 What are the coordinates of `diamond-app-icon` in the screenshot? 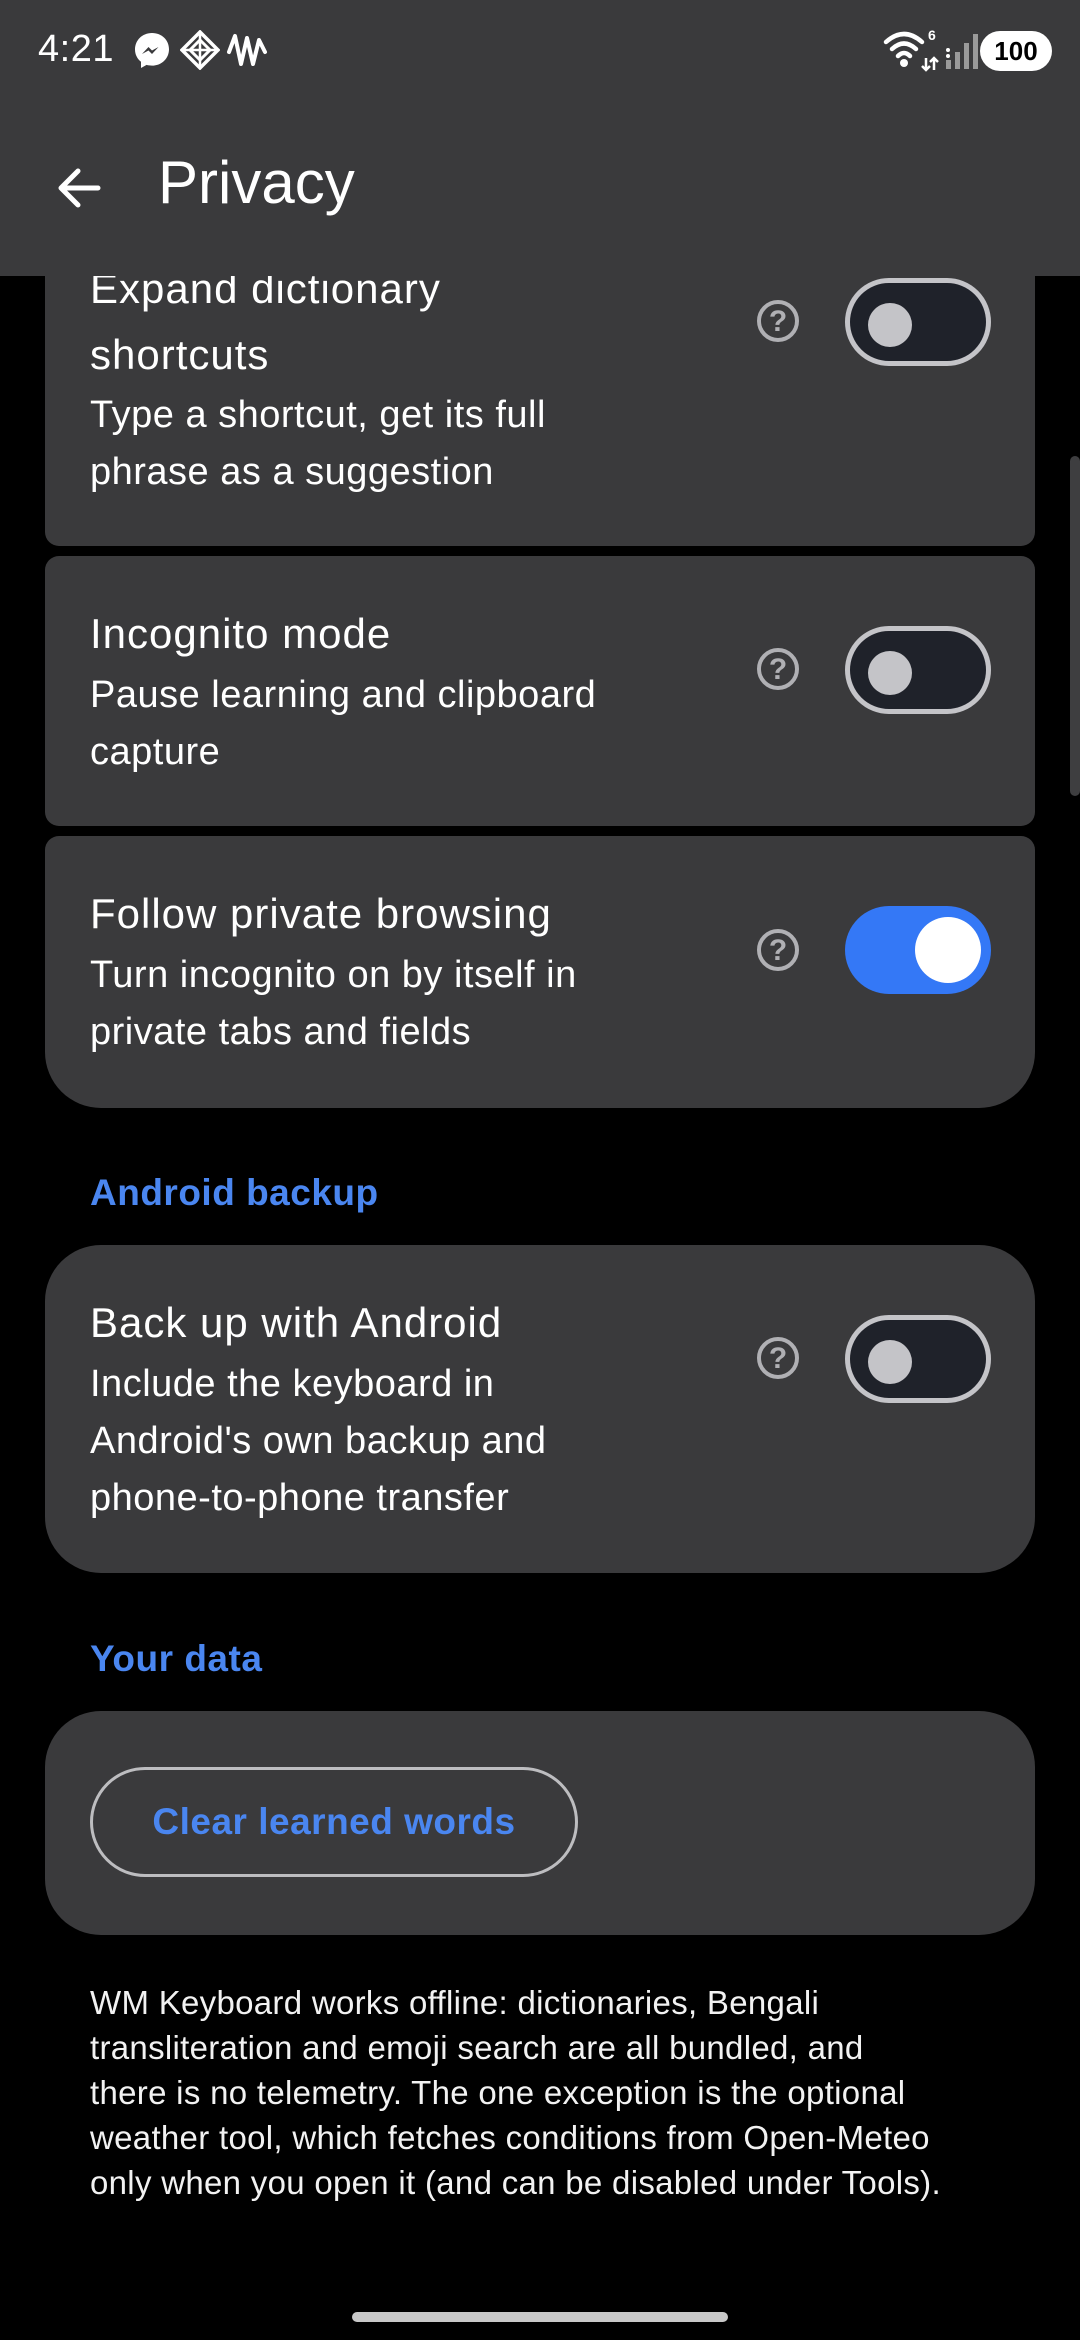 It's located at (200, 50).